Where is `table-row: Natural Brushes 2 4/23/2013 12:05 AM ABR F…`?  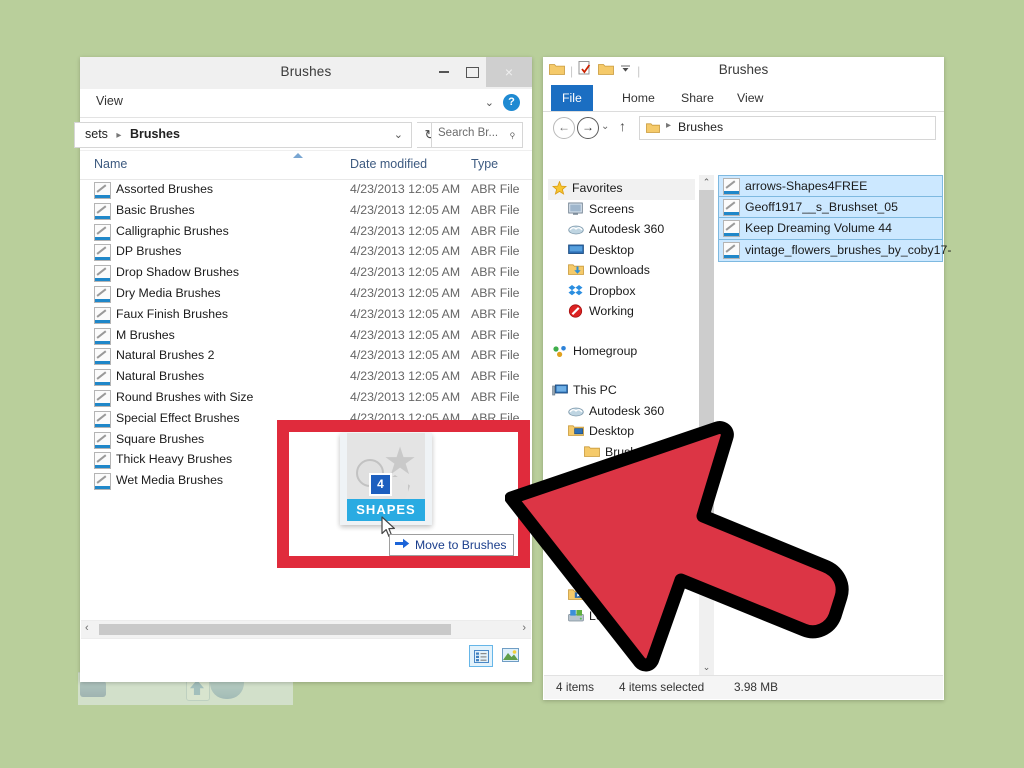
table-row: Natural Brushes 2 4/23/2013 12:05 AM ABR F… is located at coordinates (306, 356).